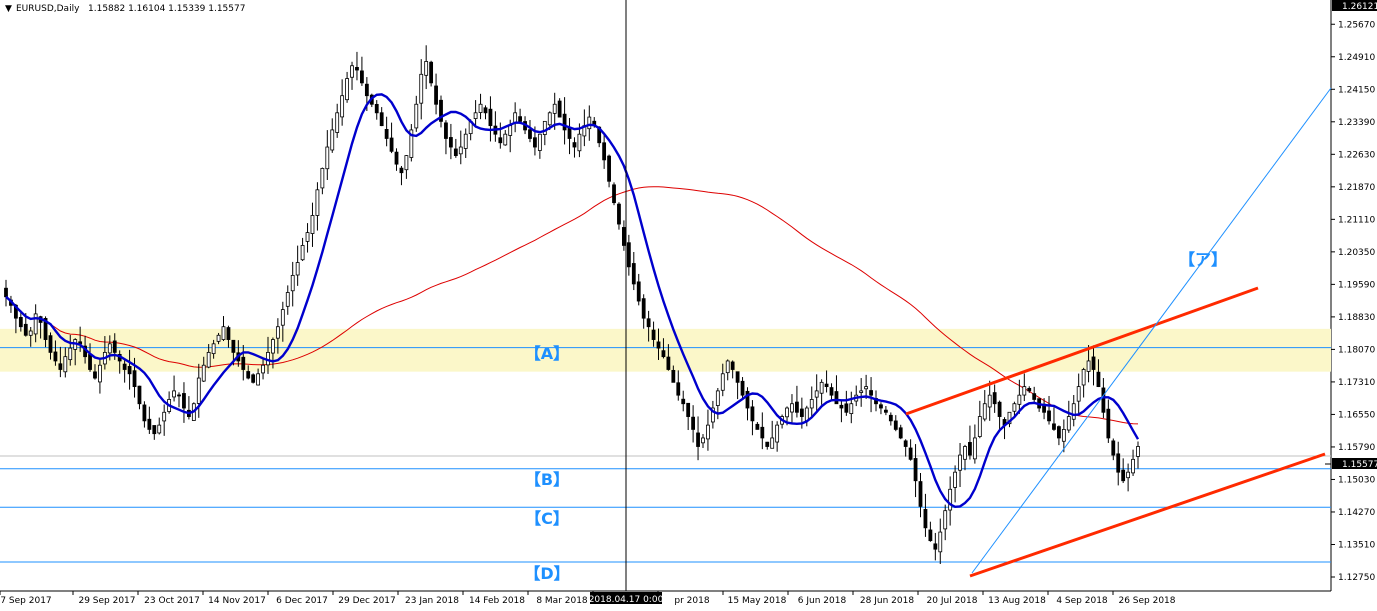 Image resolution: width=1377 pixels, height=611 pixels. I want to click on x-tick-label: 13 Aug 2018, so click(1017, 601).